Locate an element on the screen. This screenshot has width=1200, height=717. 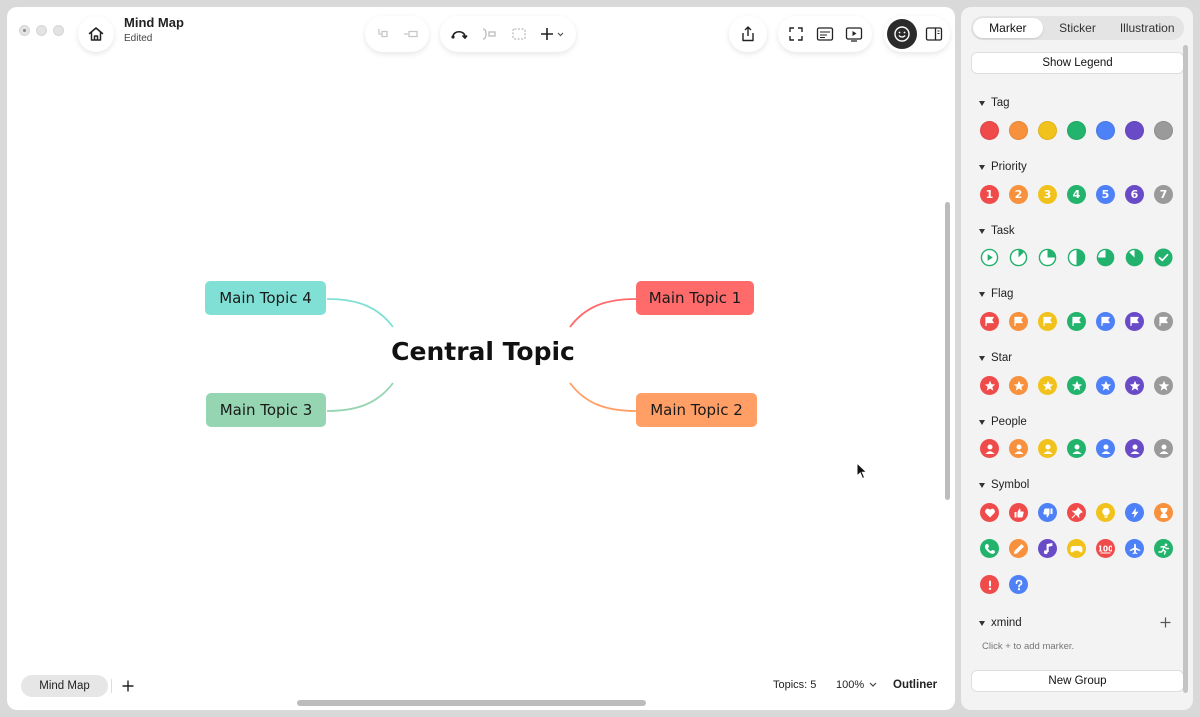
tab-marker: Marker is located at coordinates (1008, 28).